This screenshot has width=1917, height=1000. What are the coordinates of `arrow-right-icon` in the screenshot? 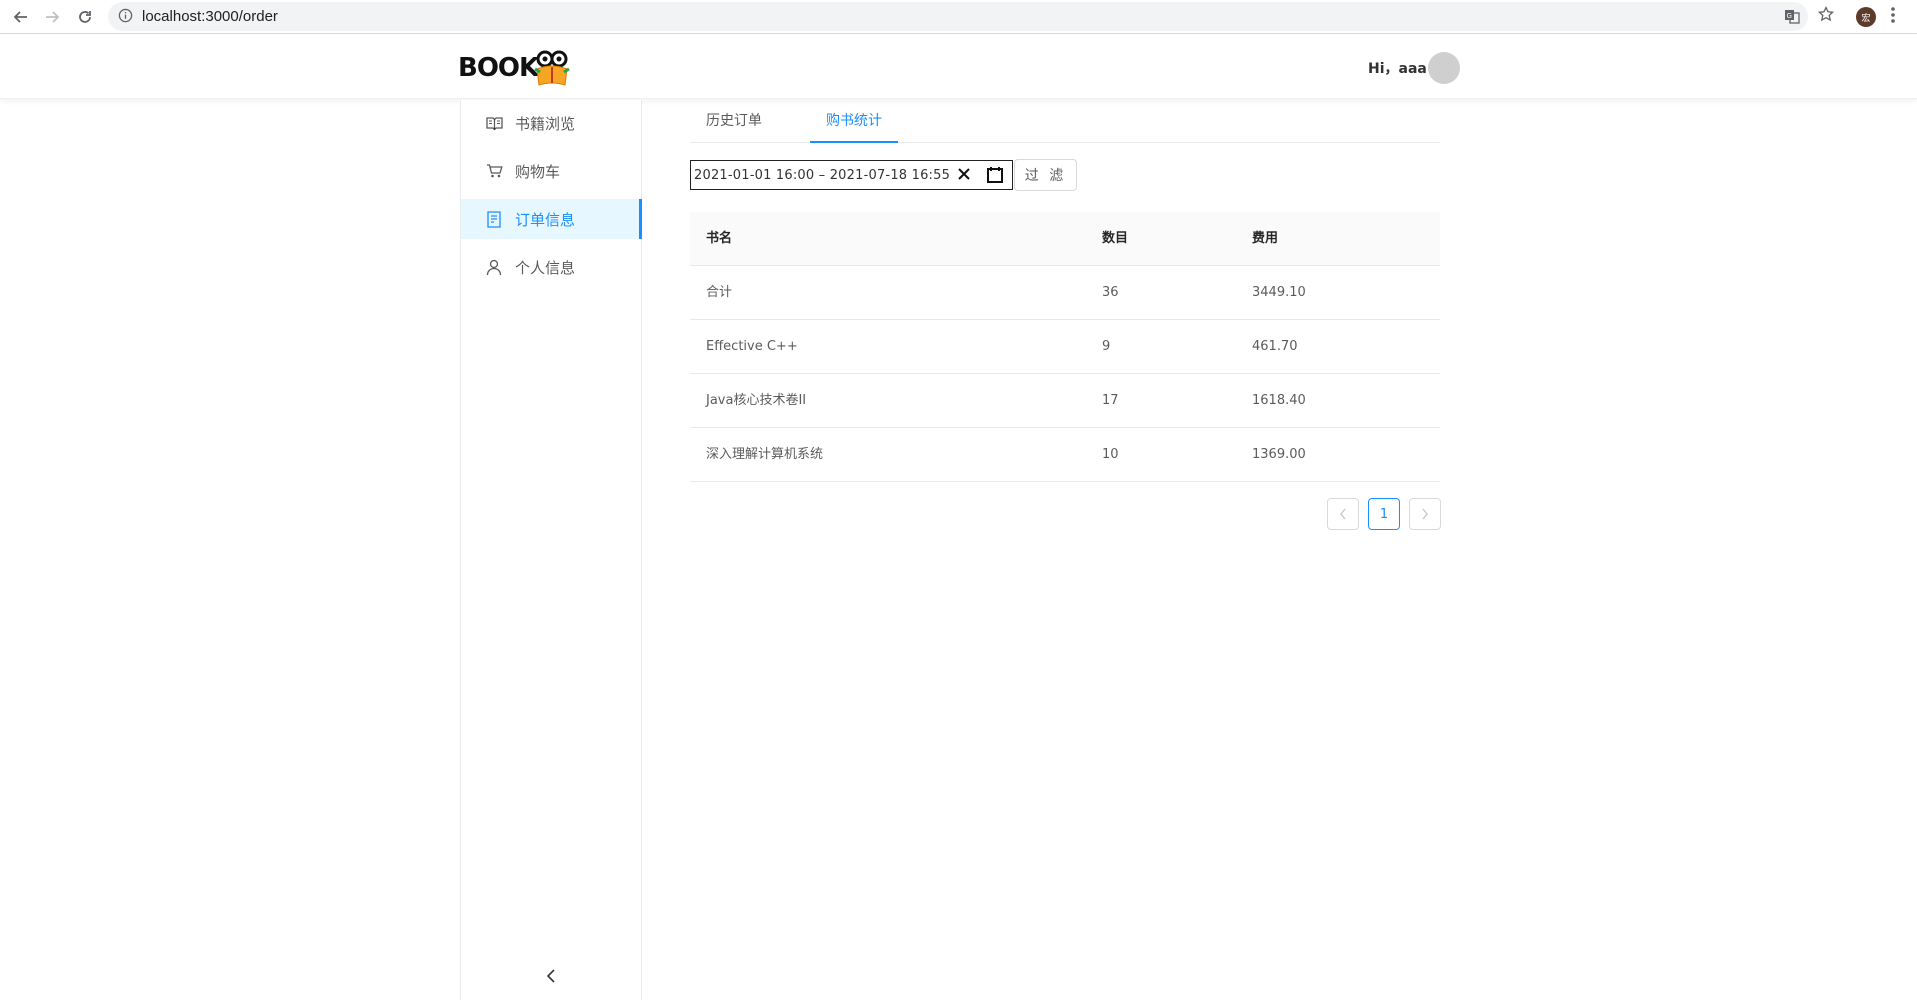 It's located at (53, 17).